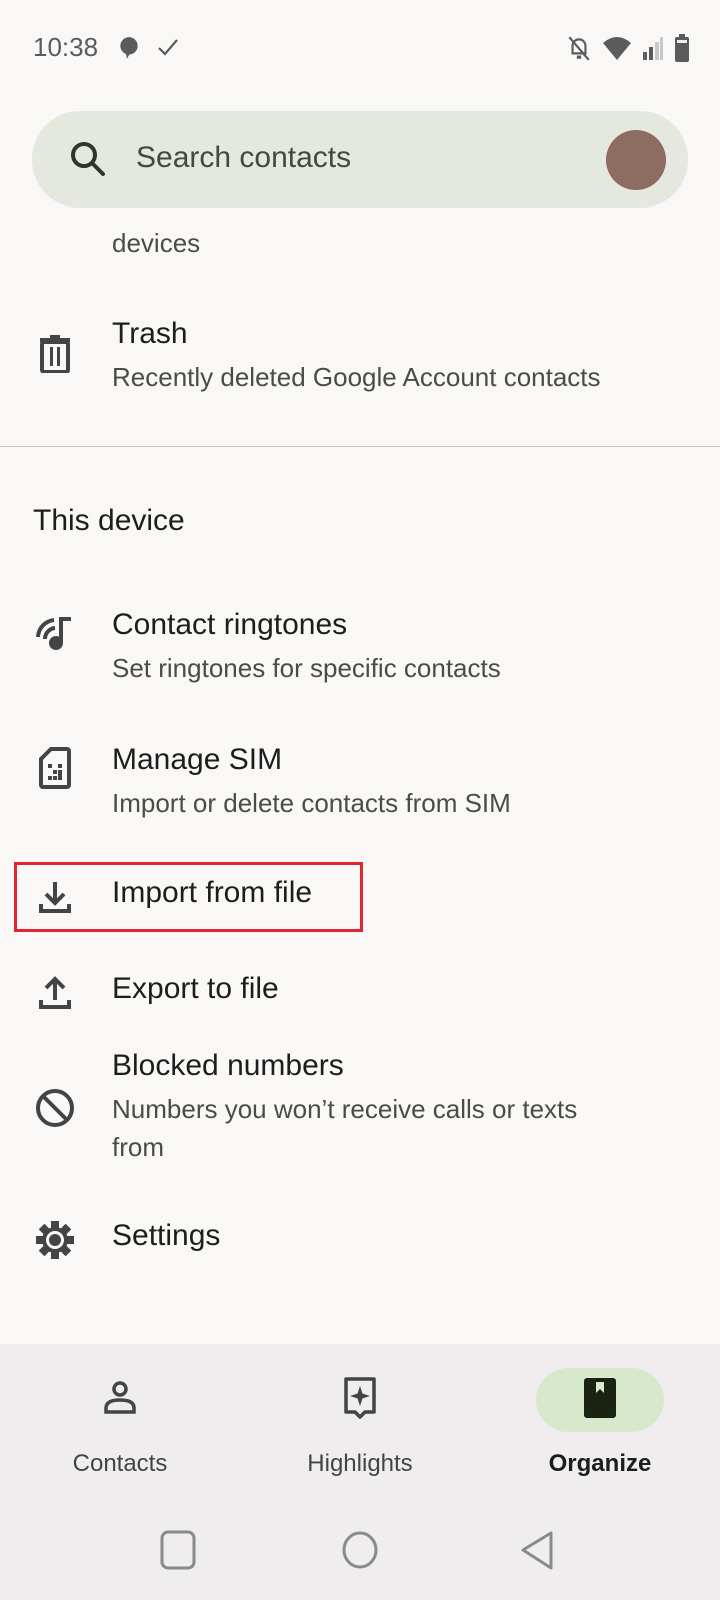 The image size is (720, 1600). What do you see at coordinates (178, 1552) in the screenshot?
I see `recents-button` at bounding box center [178, 1552].